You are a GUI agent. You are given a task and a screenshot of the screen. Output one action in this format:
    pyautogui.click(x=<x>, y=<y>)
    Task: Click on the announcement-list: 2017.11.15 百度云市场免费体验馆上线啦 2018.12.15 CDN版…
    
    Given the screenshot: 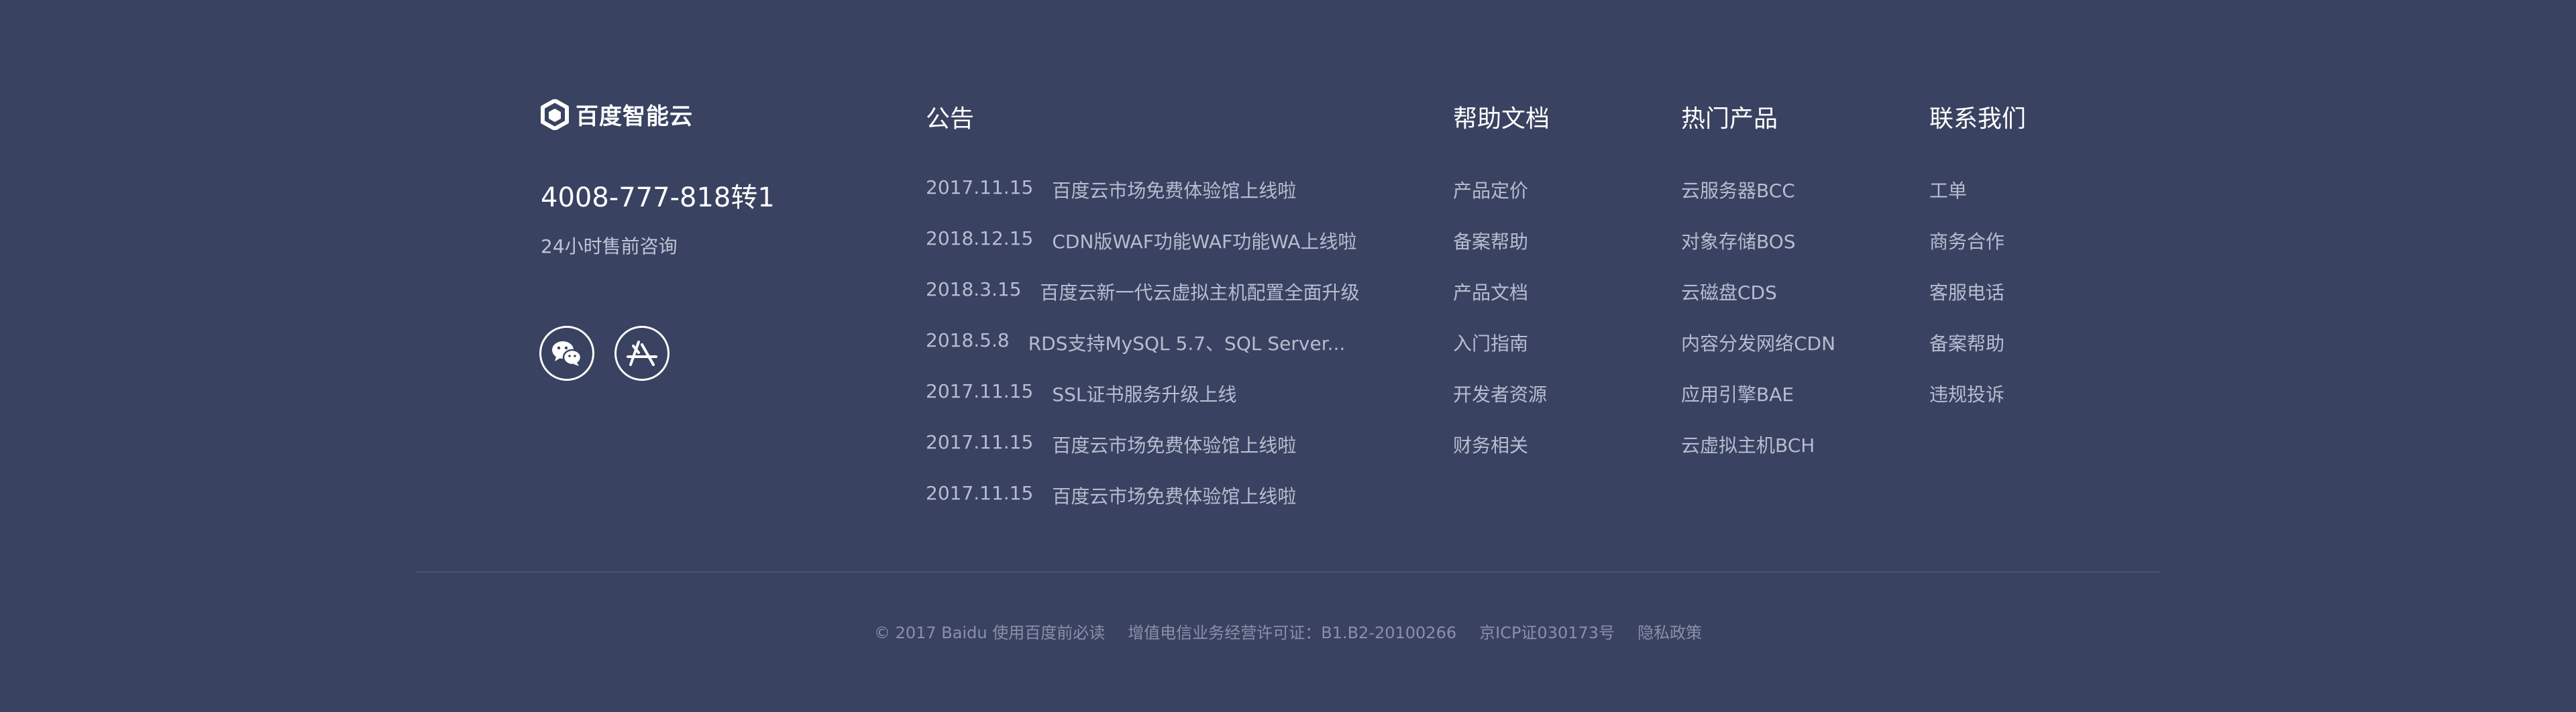 What is the action you would take?
    pyautogui.click(x=1143, y=354)
    